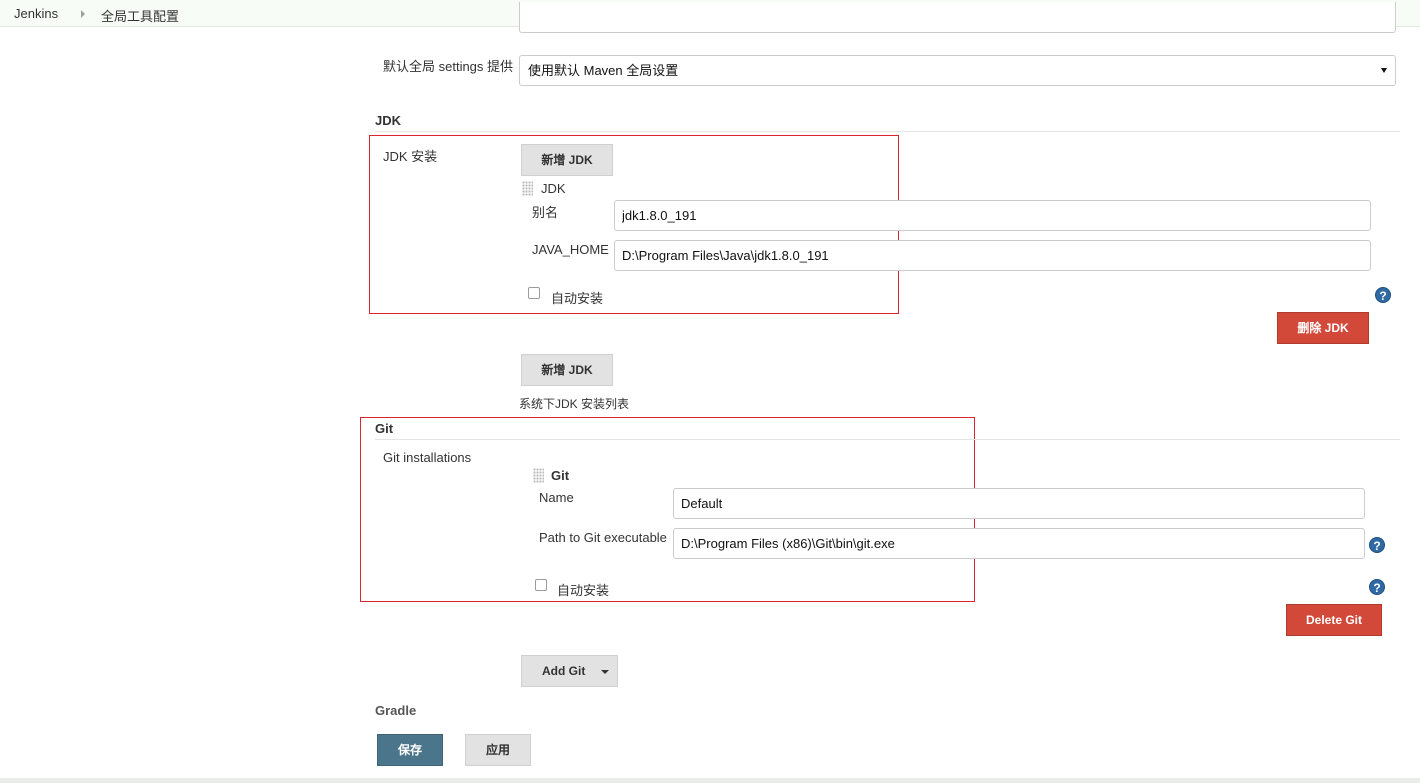  I want to click on git-item-title: Git, so click(560, 475).